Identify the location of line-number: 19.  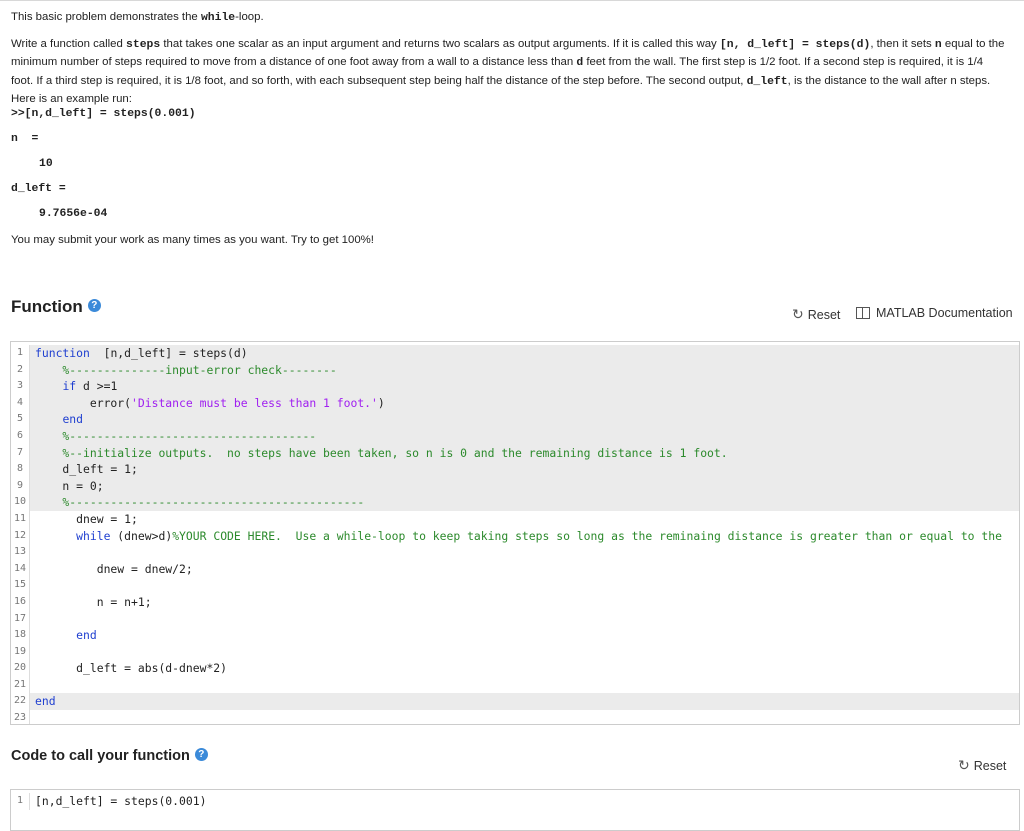
(20, 652).